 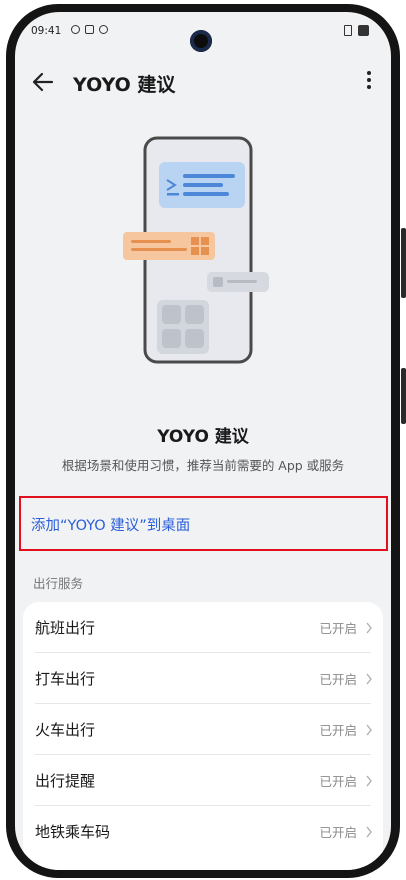 I want to click on front-camera, so click(x=201, y=41).